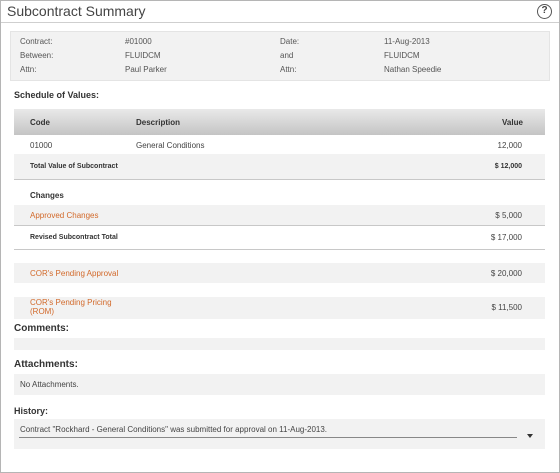 This screenshot has height=473, width=560. What do you see at coordinates (279, 384) in the screenshot?
I see `attachments-panel` at bounding box center [279, 384].